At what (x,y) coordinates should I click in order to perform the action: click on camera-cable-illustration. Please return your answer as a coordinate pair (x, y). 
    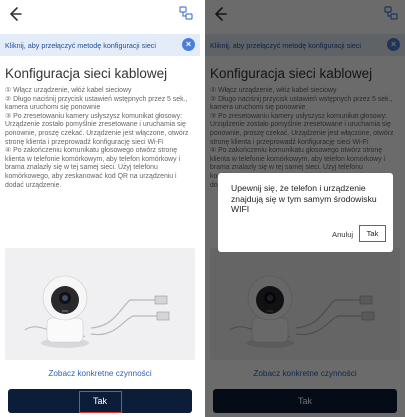
    Looking at the image, I should click on (97, 311).